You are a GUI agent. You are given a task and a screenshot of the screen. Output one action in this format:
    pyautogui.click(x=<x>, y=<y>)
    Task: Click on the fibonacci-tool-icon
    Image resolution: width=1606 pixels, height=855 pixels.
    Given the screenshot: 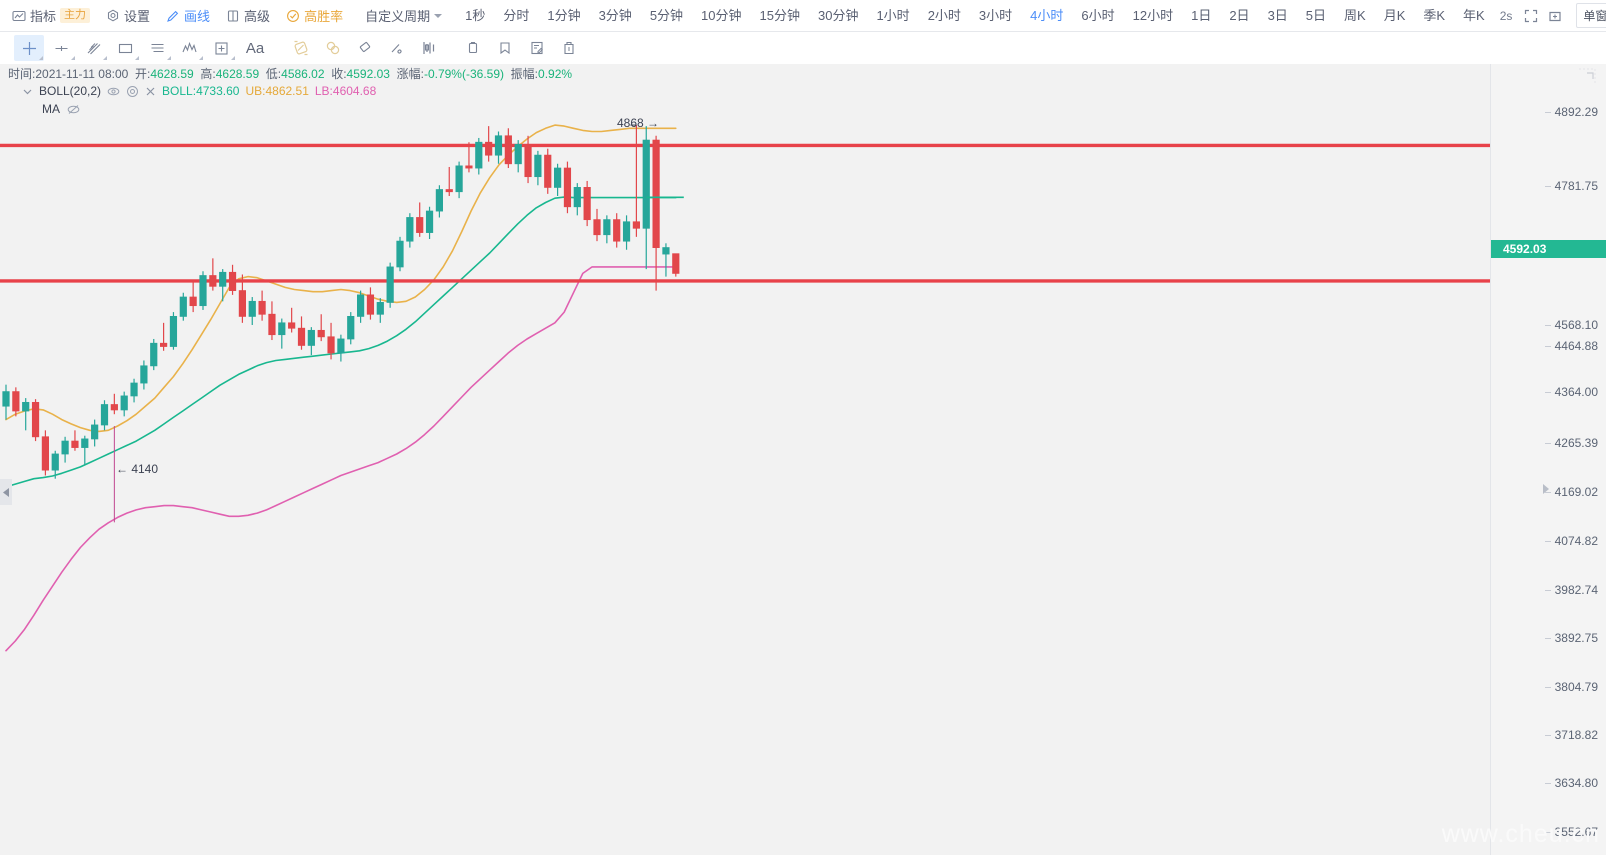 What is the action you would take?
    pyautogui.click(x=157, y=48)
    